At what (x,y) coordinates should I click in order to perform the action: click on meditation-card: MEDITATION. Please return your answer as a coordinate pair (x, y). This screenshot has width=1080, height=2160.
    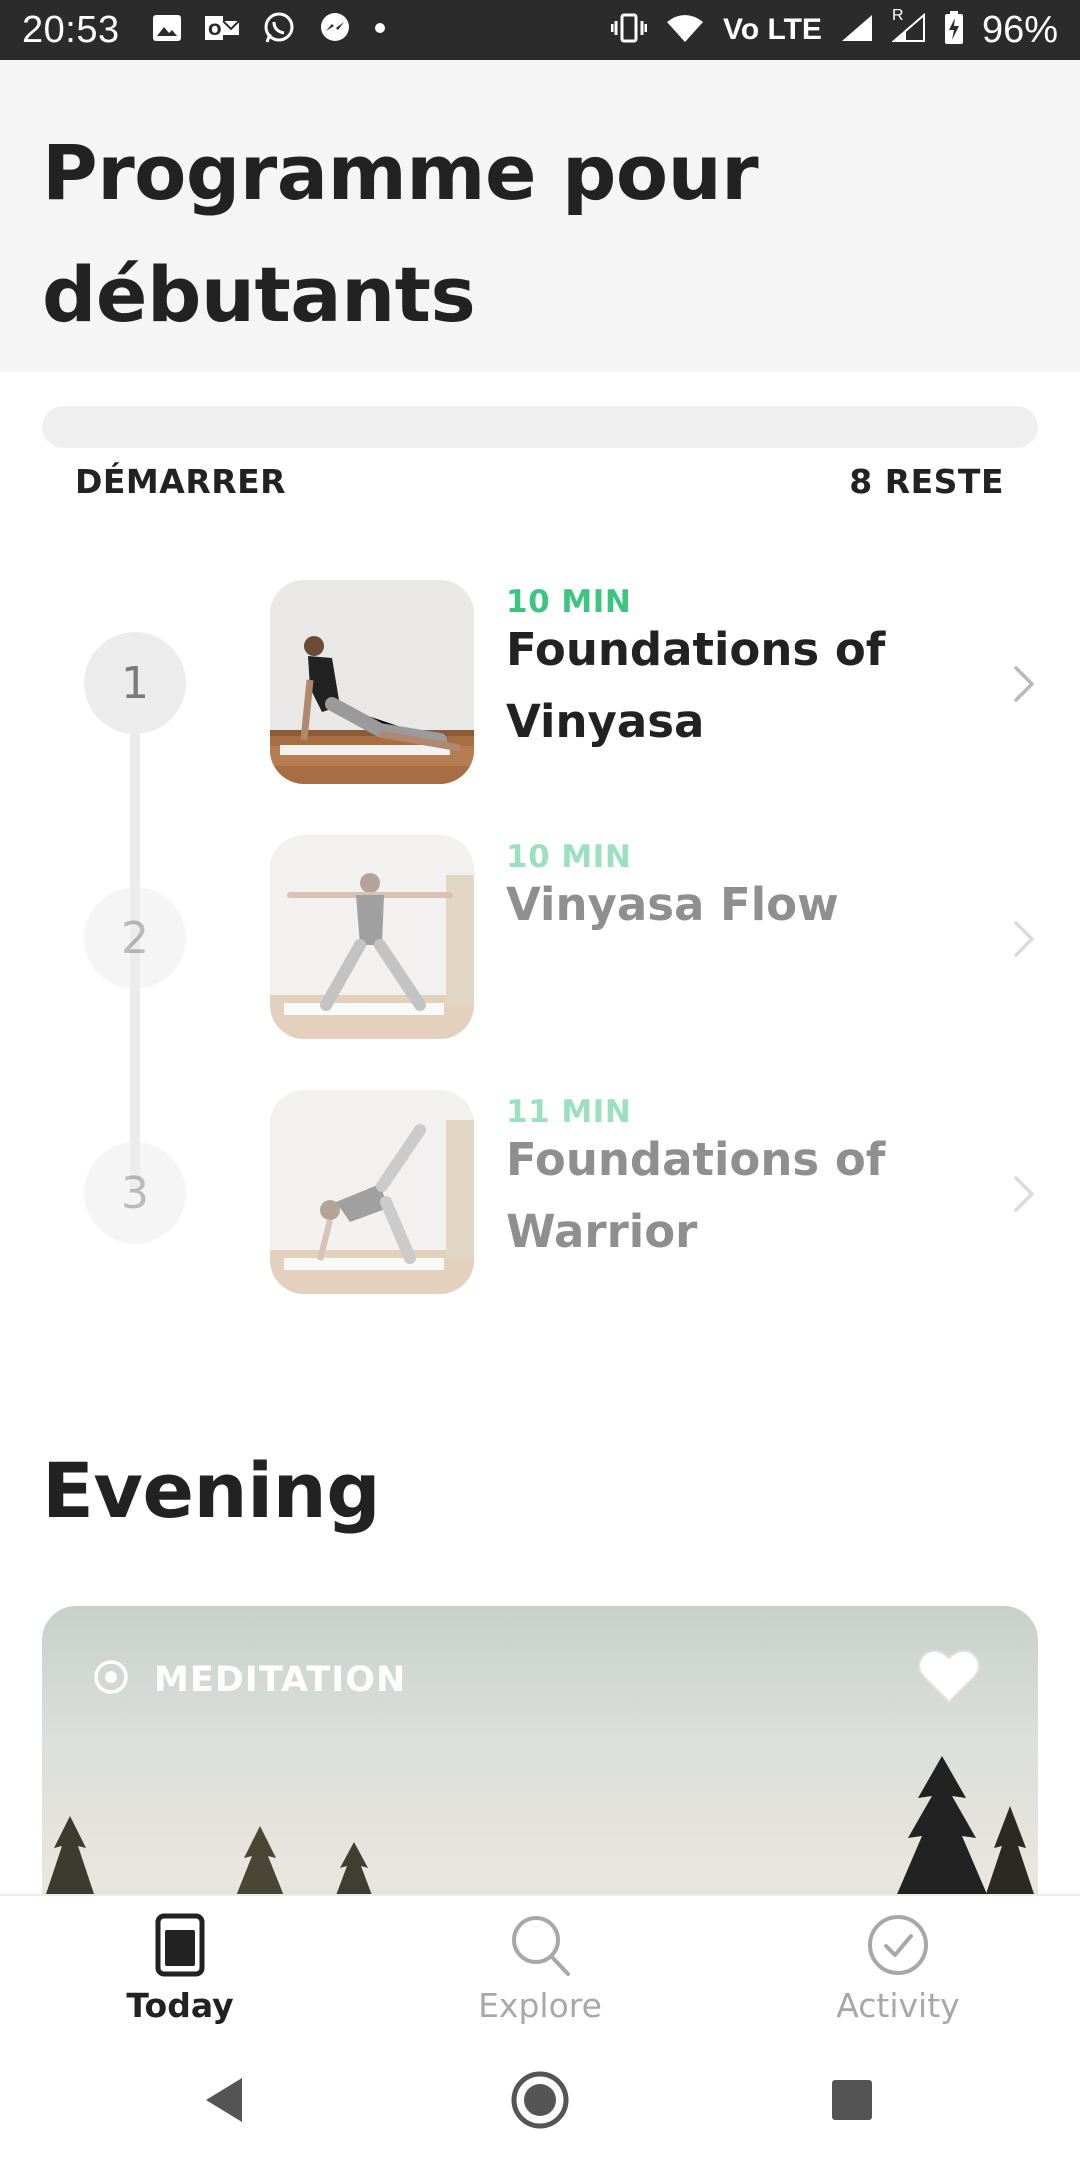
    Looking at the image, I should click on (540, 1756).